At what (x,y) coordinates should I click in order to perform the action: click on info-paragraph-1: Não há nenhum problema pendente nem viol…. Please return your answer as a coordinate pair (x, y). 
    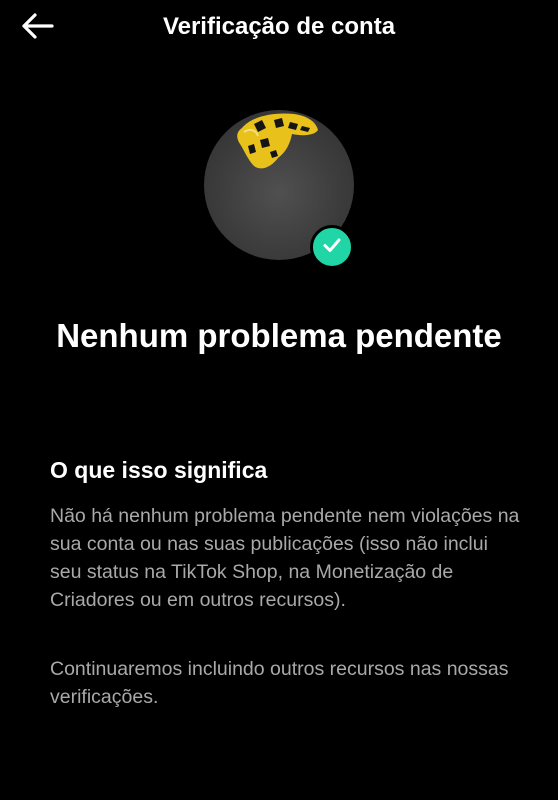
    Looking at the image, I should click on (285, 558).